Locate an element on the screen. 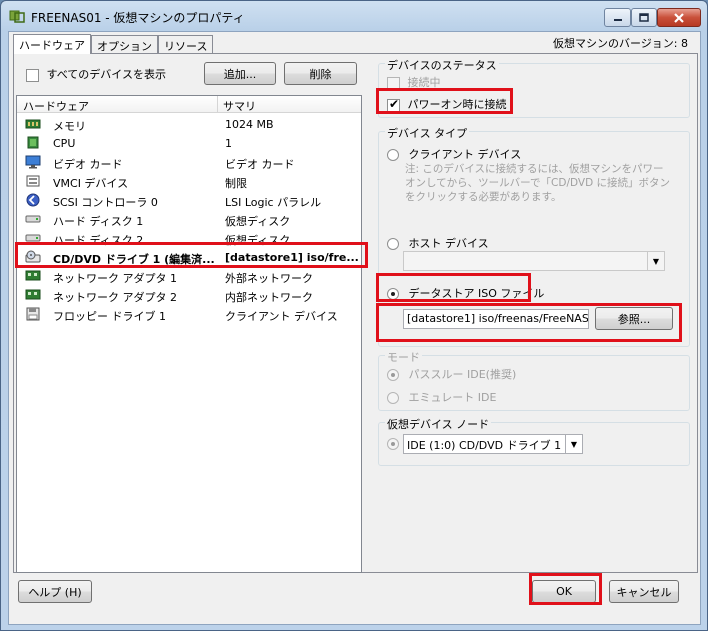  hardware-name: フロッピー ドライブ 1 is located at coordinates (109, 316).